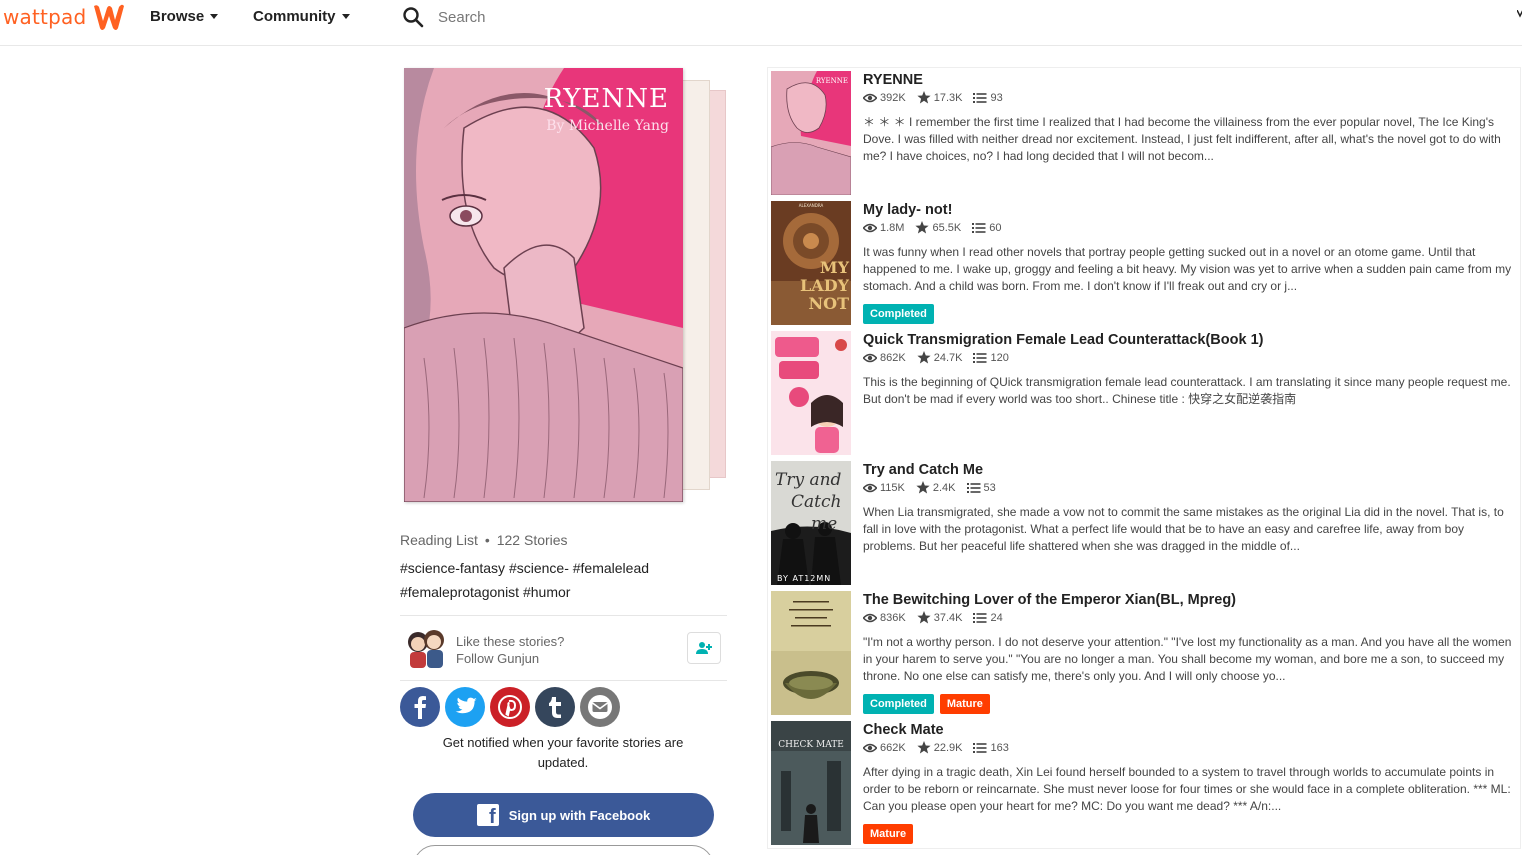 Image resolution: width=1522 pixels, height=855 pixels. I want to click on community-menu: Community, so click(301, 16).